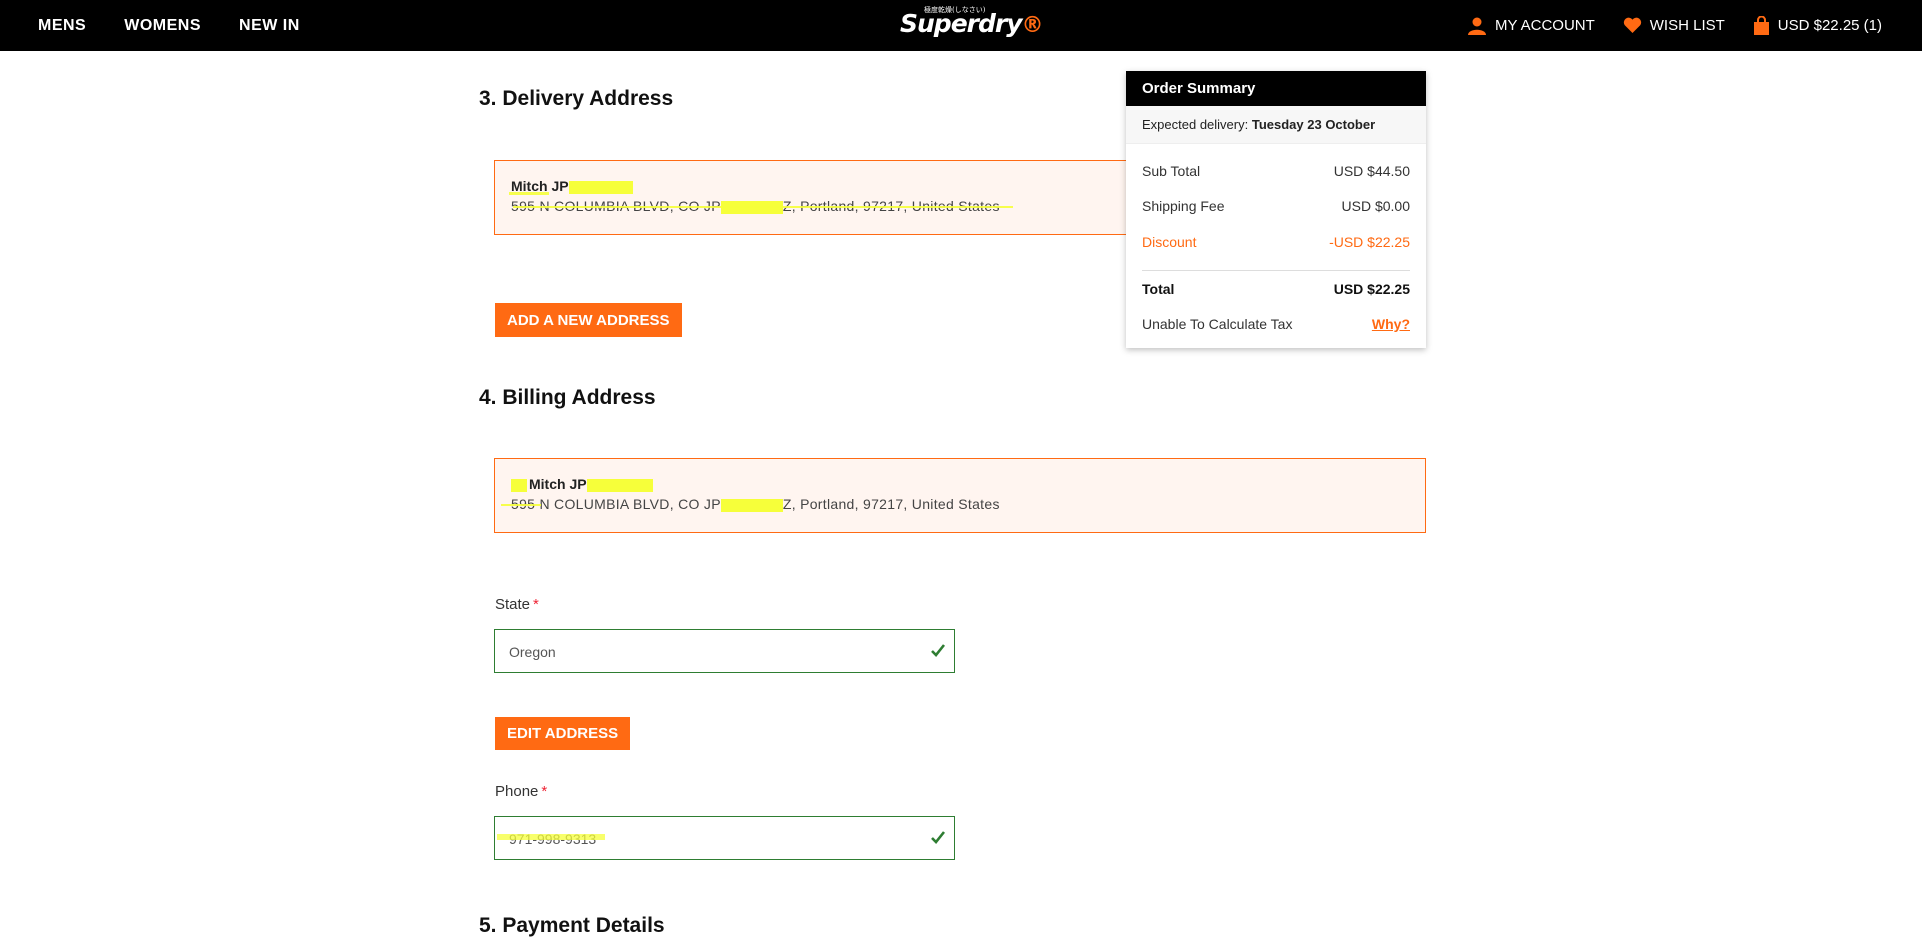 This screenshot has width=1922, height=940. I want to click on state-input, so click(709, 652).